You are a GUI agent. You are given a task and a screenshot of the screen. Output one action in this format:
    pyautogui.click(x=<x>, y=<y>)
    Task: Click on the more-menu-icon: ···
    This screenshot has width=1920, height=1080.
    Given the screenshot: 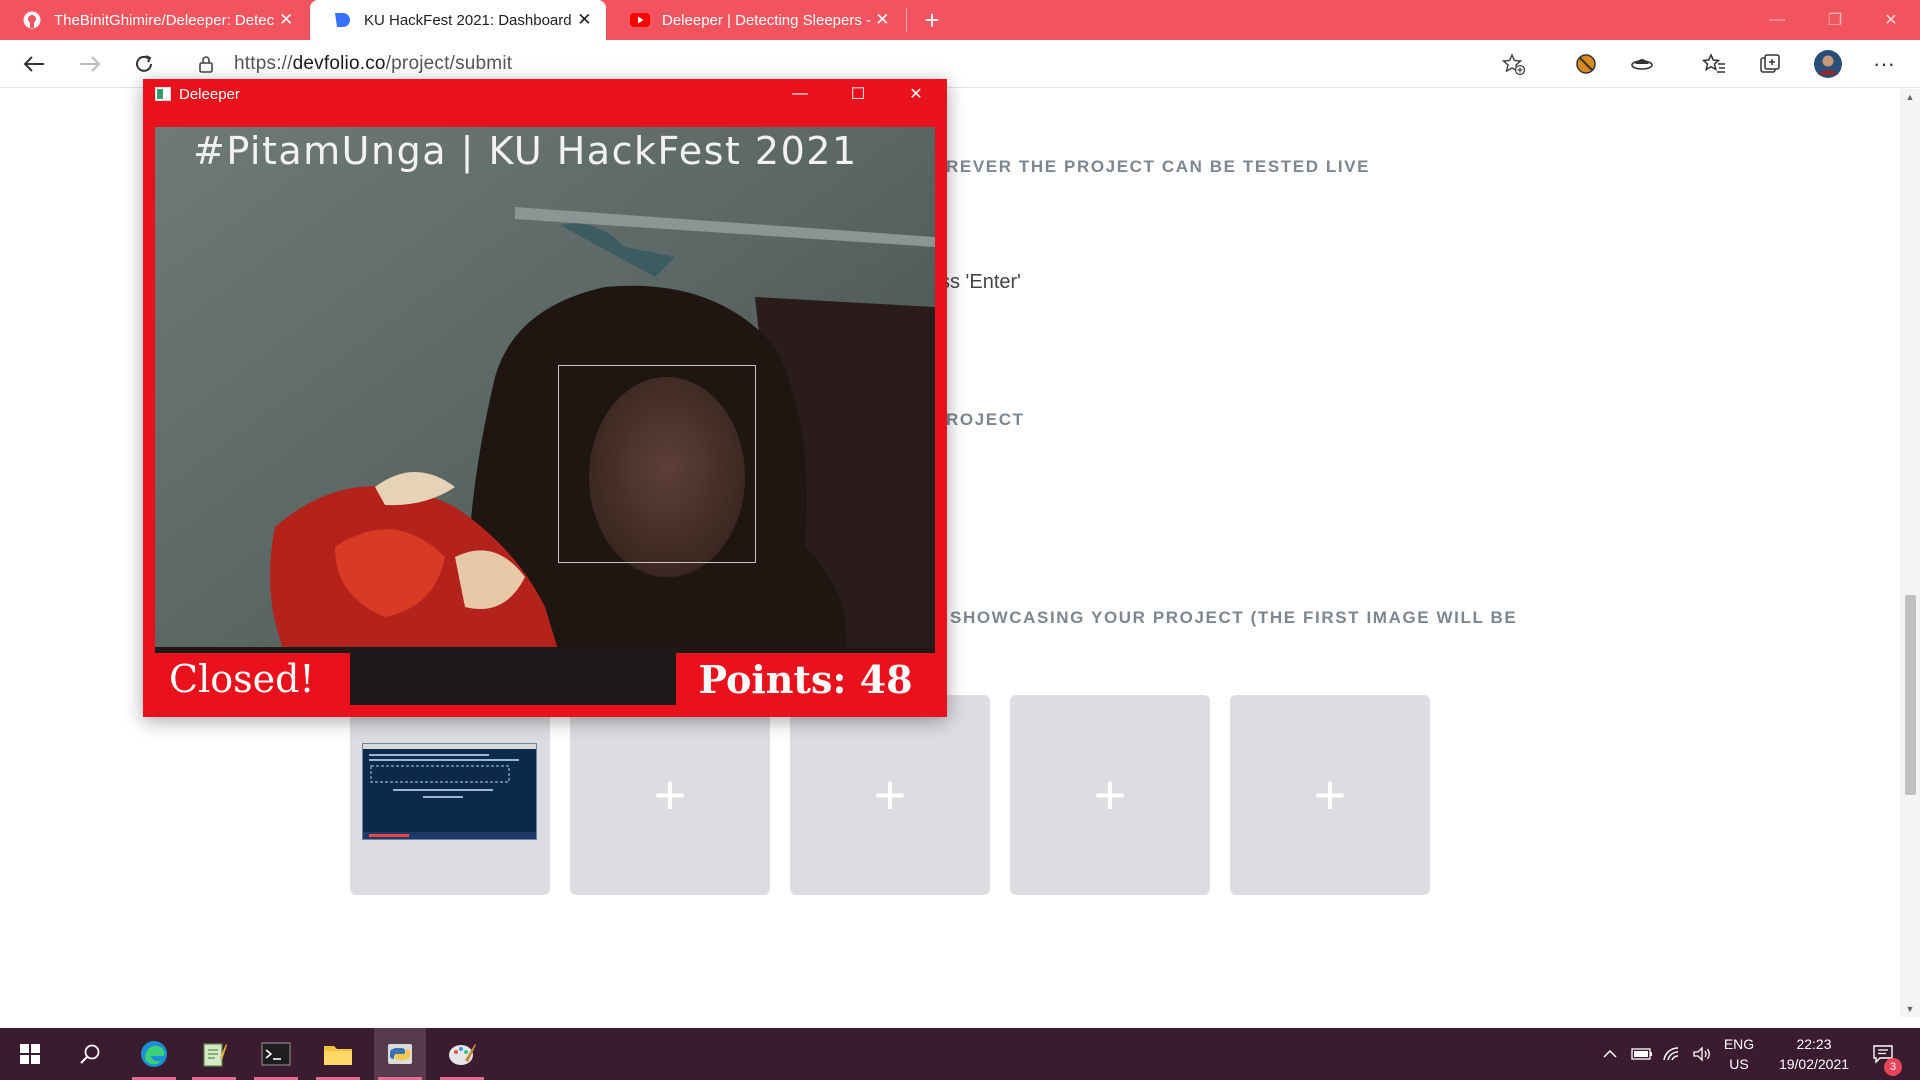 What is the action you would take?
    pyautogui.click(x=1884, y=64)
    